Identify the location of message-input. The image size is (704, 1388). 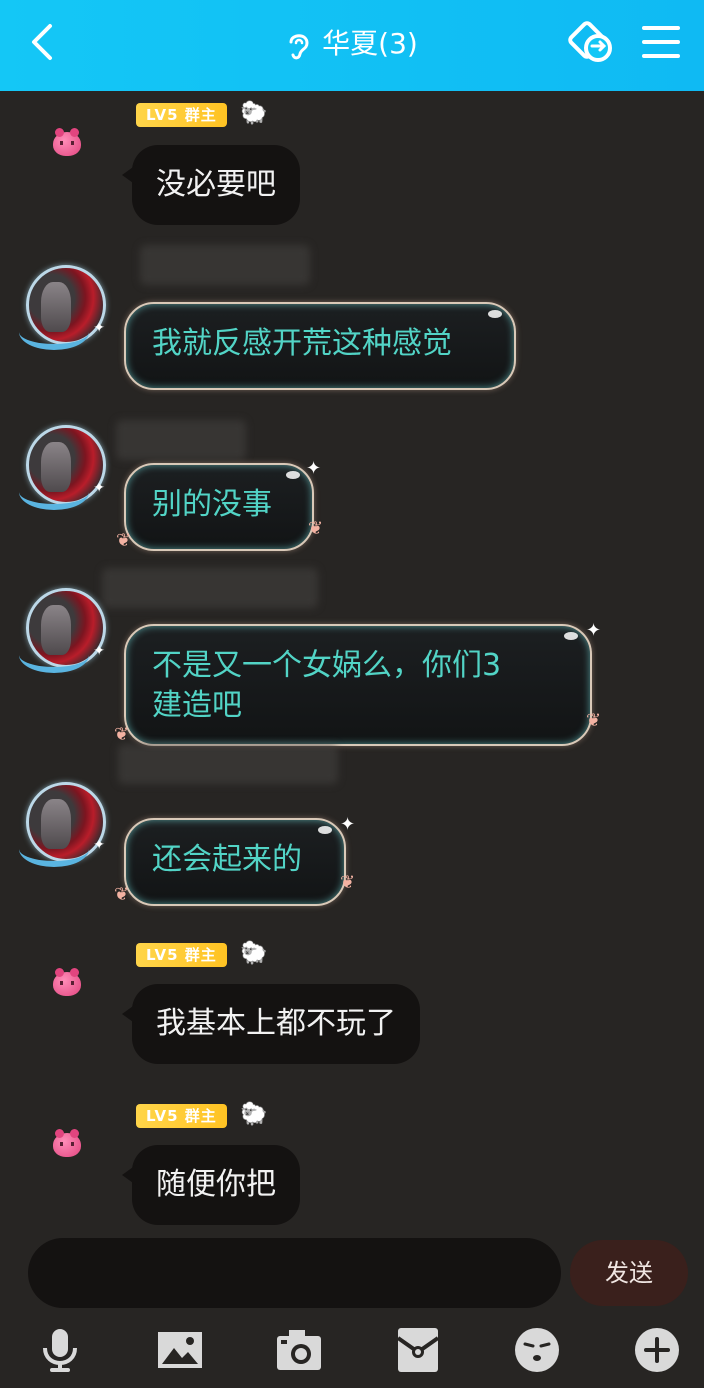
(294, 1273).